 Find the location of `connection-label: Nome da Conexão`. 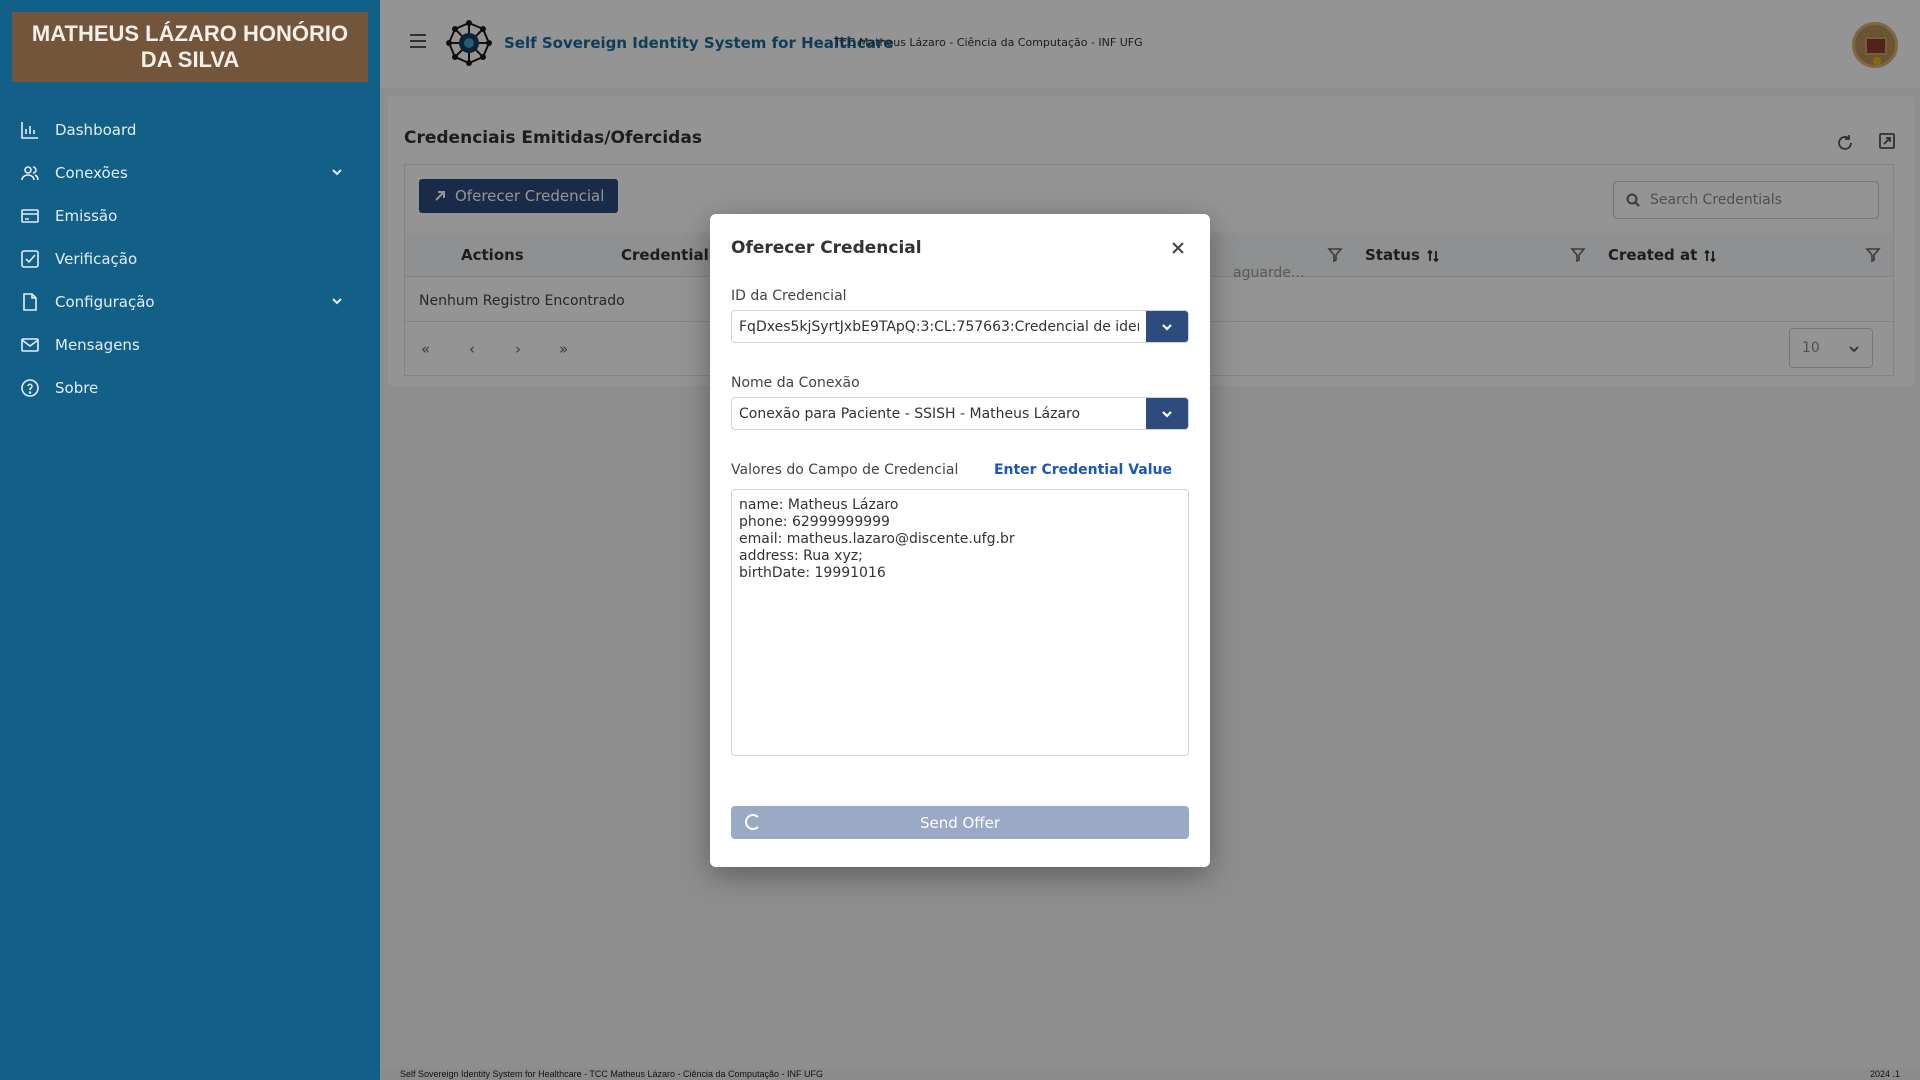

connection-label: Nome da Conexão is located at coordinates (795, 383).